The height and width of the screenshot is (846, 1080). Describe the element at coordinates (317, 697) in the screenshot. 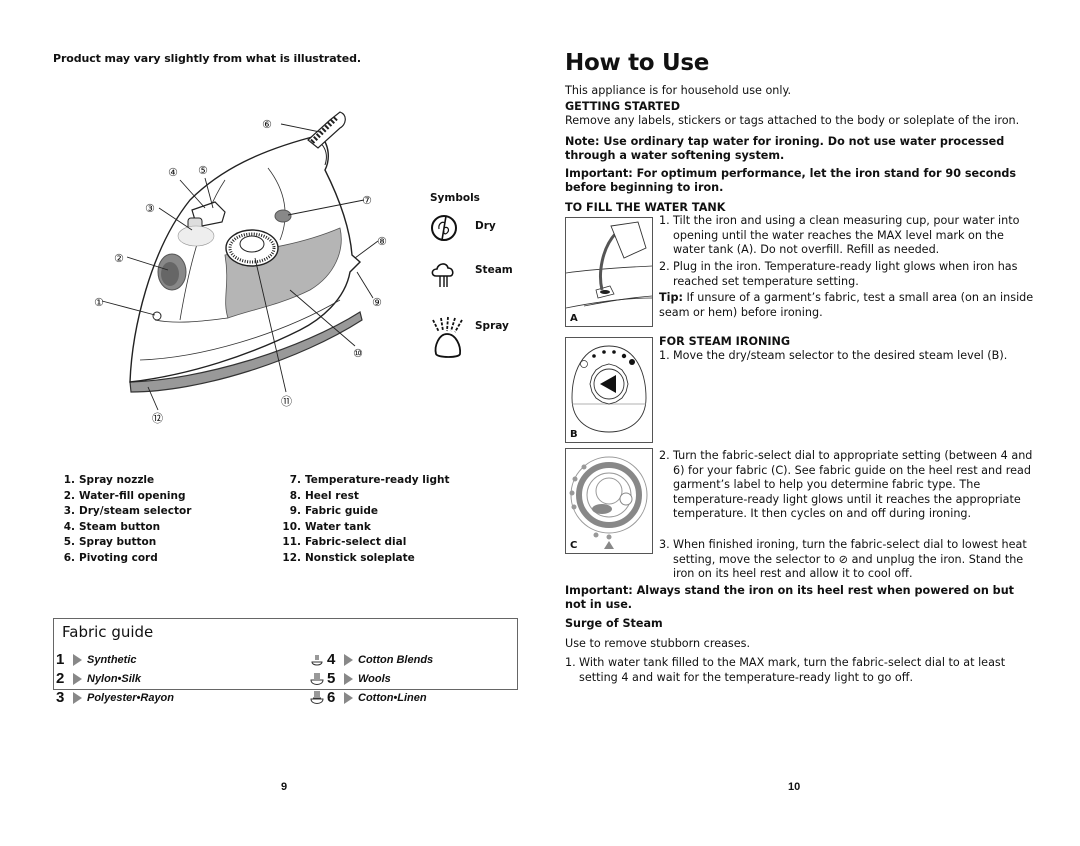

I see `steam-high-icon` at that location.